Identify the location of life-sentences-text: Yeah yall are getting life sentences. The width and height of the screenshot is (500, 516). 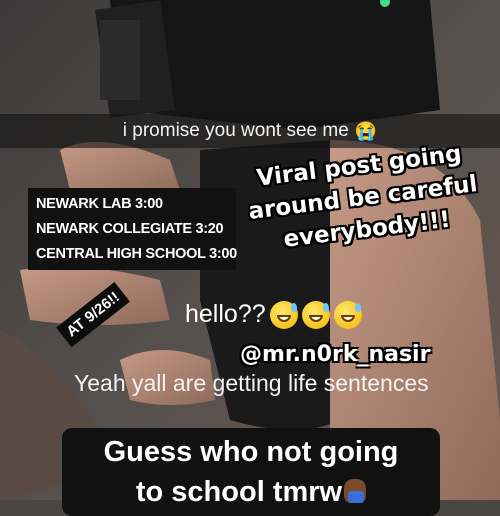
(251, 383).